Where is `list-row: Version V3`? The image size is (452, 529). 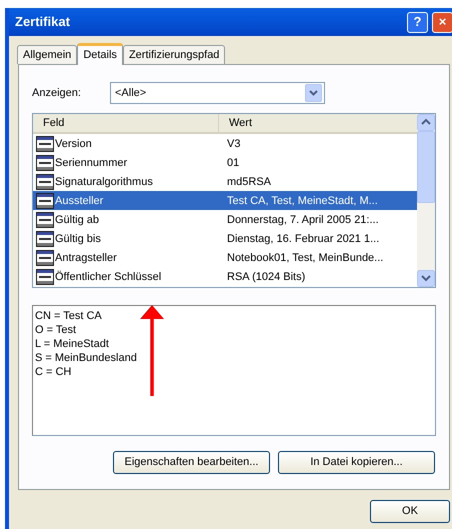
list-row: Version V3 is located at coordinates (225, 143).